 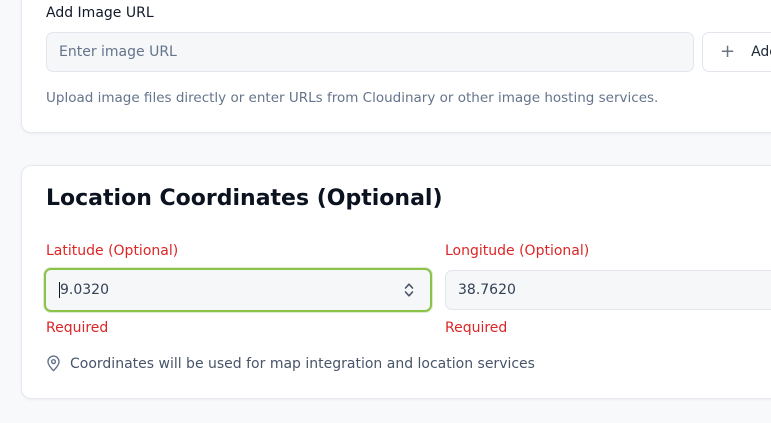 I want to click on longitude-error: Required, so click(x=476, y=328).